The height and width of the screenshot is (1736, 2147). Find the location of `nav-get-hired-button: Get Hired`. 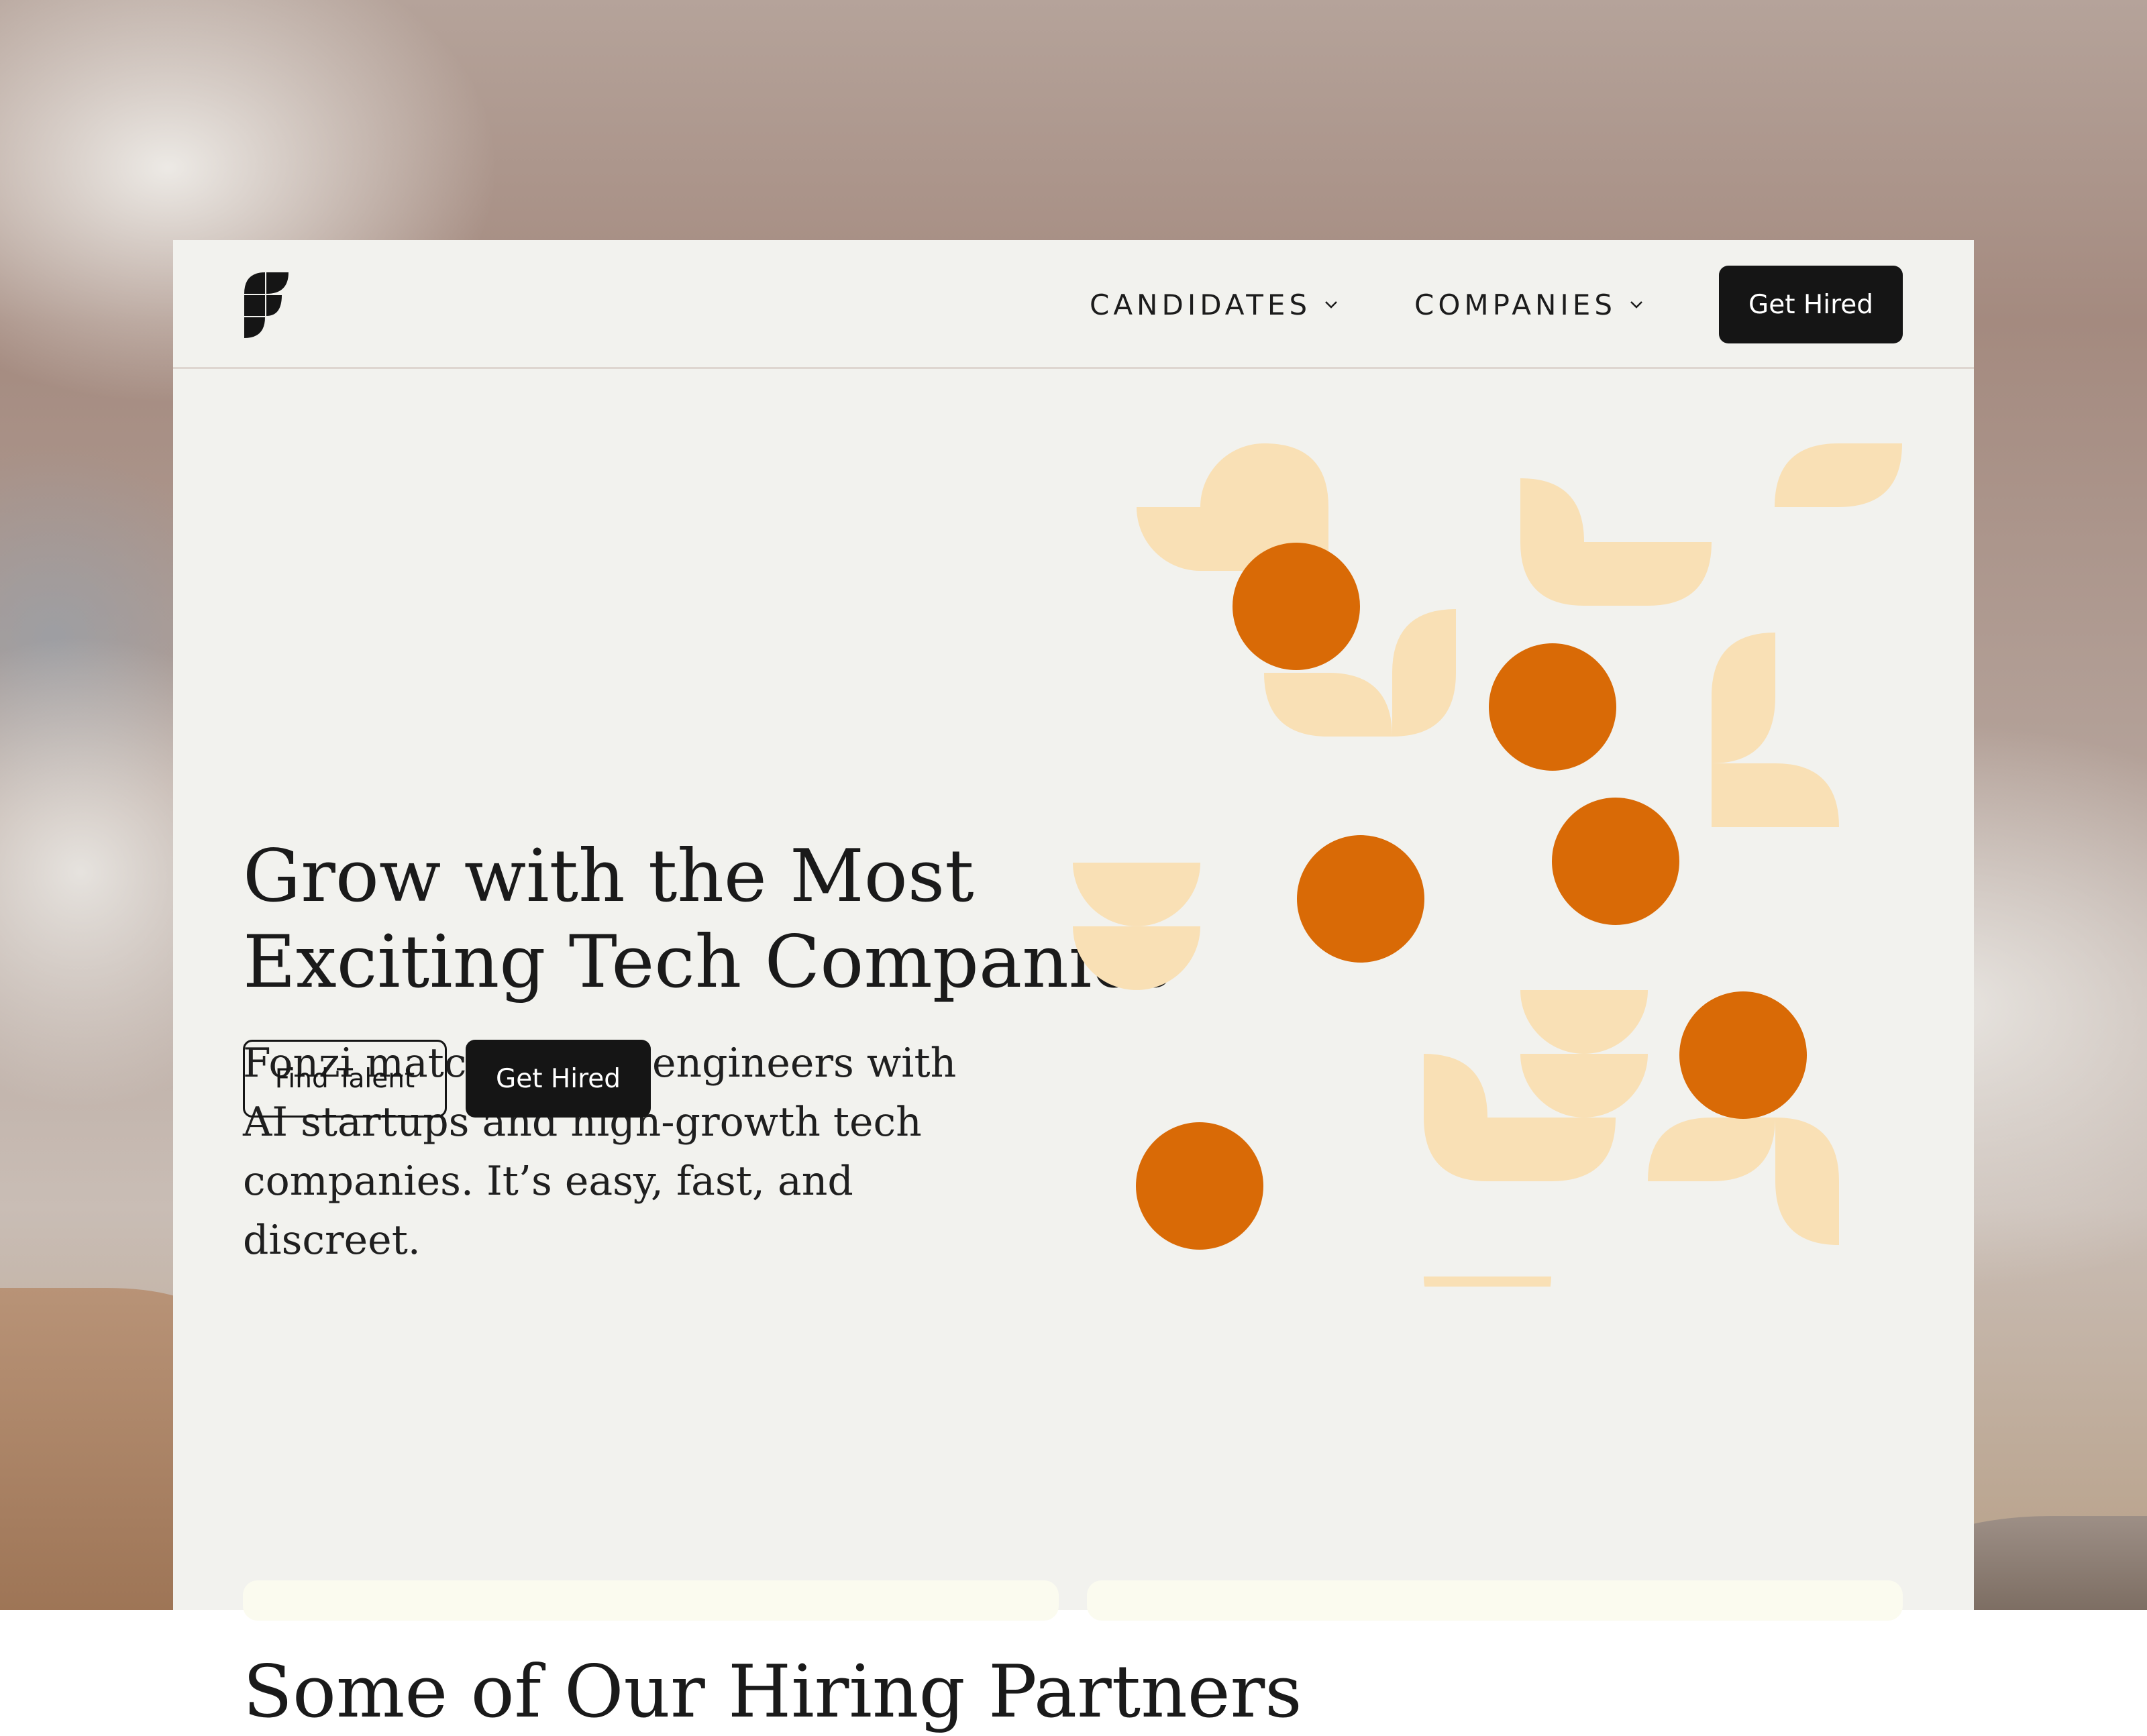

nav-get-hired-button: Get Hired is located at coordinates (1811, 304).